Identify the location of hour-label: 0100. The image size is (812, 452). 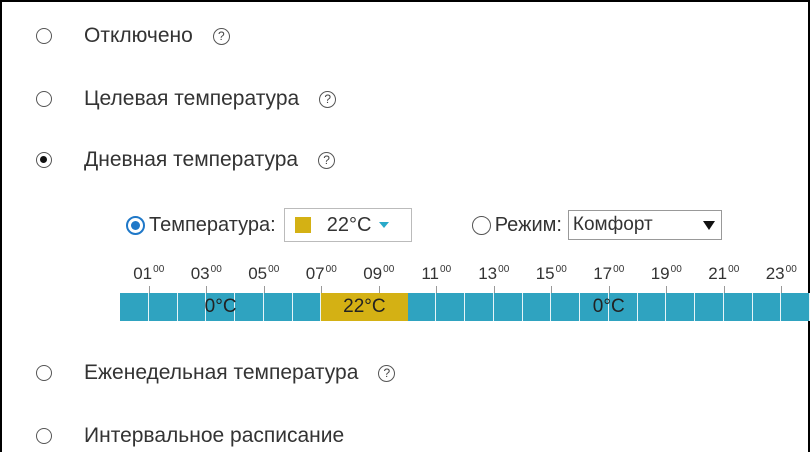
(149, 273).